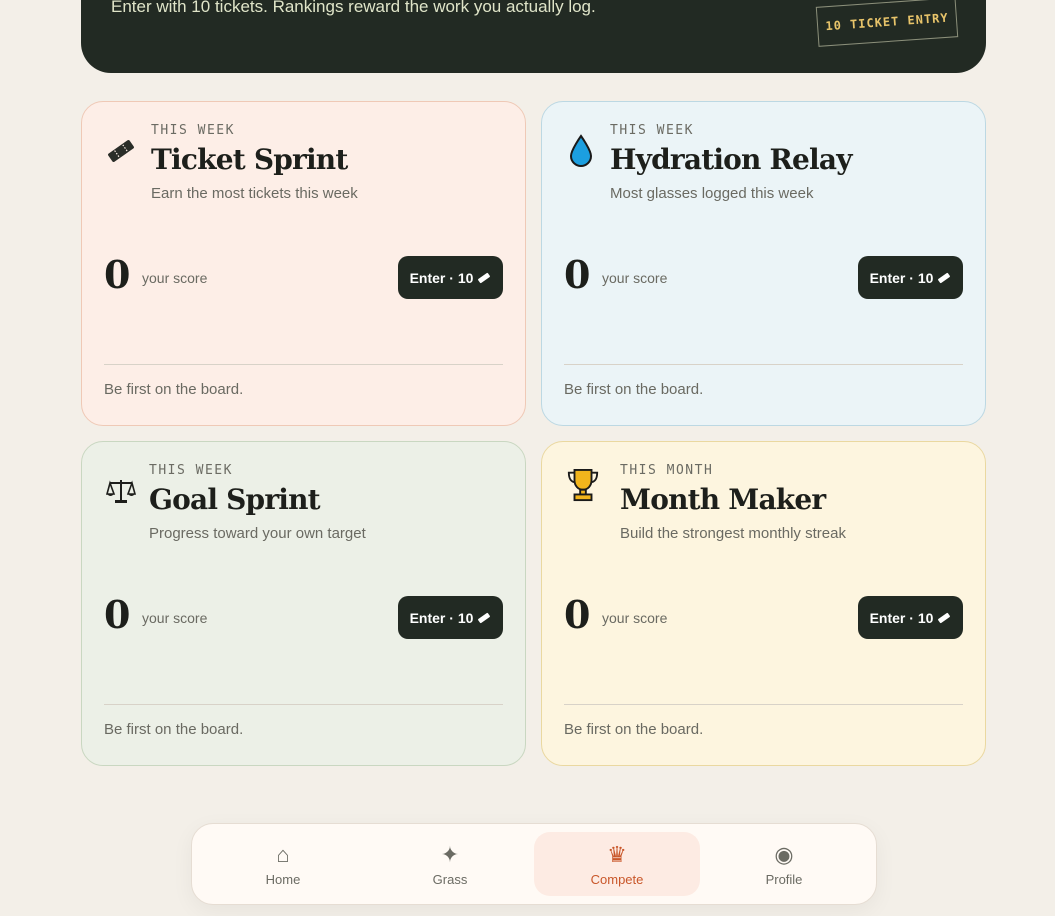 The height and width of the screenshot is (916, 1055). What do you see at coordinates (583, 485) in the screenshot?
I see `trophy-icon` at bounding box center [583, 485].